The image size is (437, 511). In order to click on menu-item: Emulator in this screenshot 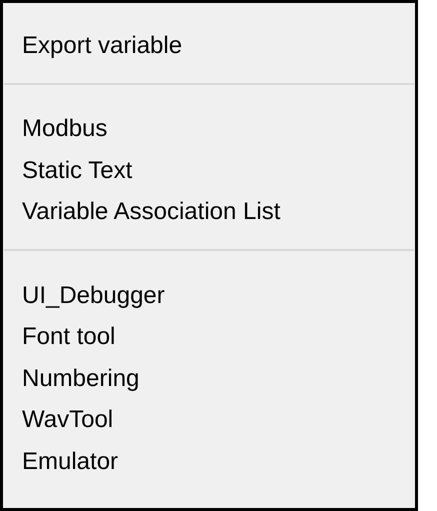, I will do `click(70, 462)`.